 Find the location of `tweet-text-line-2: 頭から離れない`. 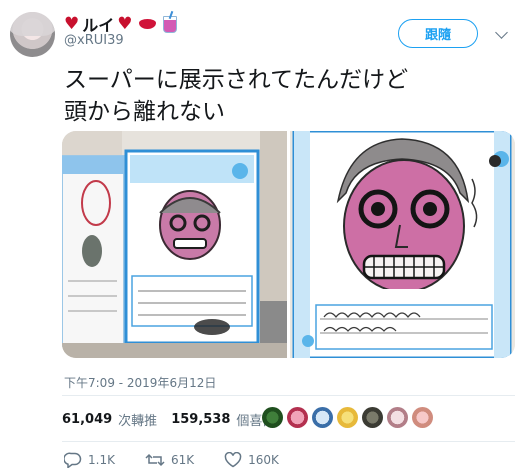

tweet-text-line-2: 頭から離れない is located at coordinates (144, 112).